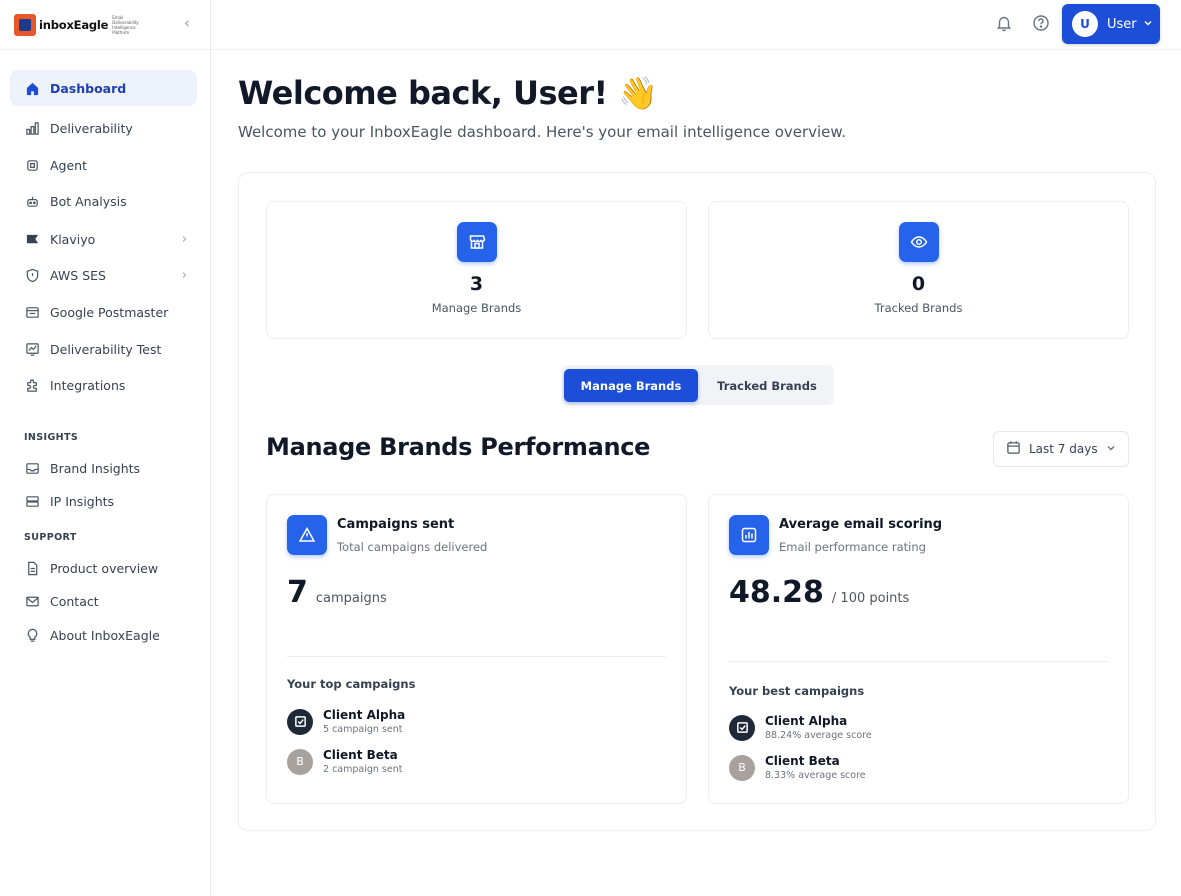 This screenshot has height=896, width=1181. I want to click on sidebar-item-label: Dashboard, so click(88, 88).